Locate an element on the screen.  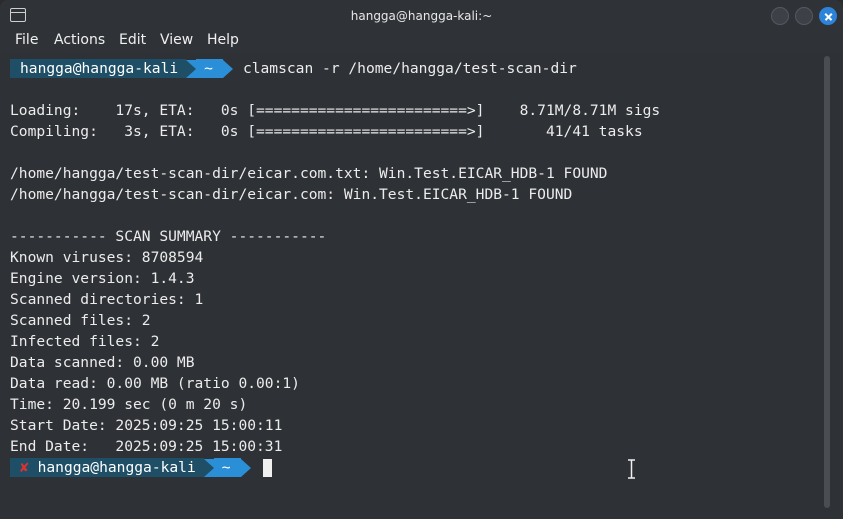
title-bar: hangga@hangga-kali:~ is located at coordinates (421, 16).